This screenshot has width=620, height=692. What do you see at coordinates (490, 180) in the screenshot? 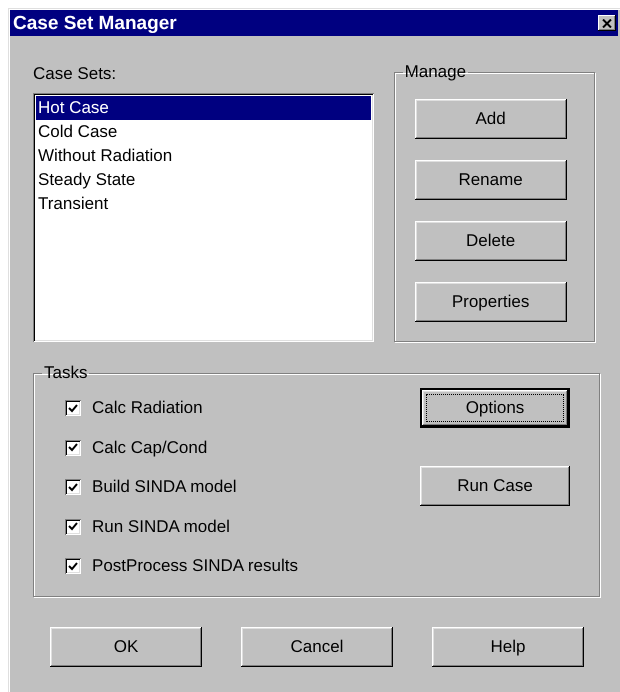
I see `manage-button: Rename` at bounding box center [490, 180].